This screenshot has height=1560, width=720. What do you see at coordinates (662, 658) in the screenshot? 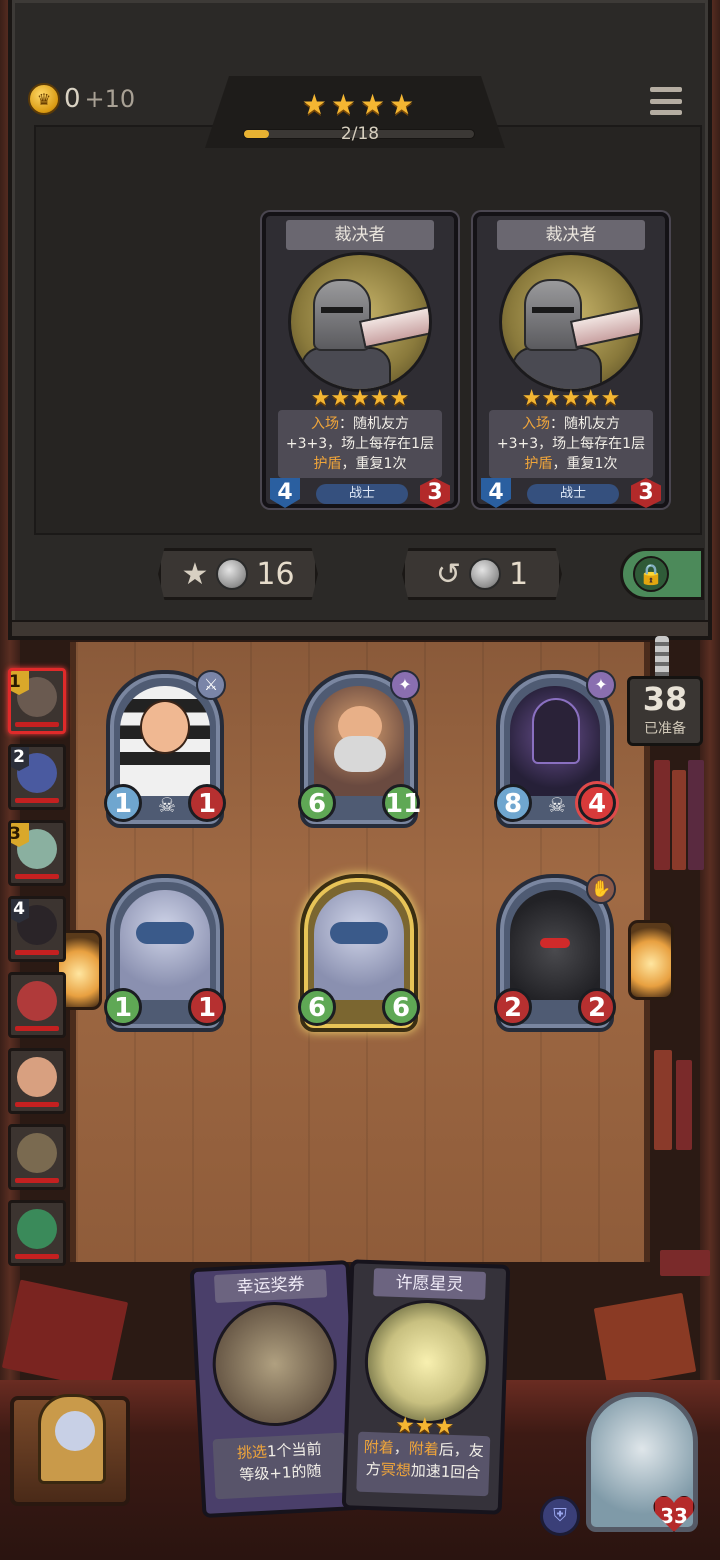
I see `chain-decor` at bounding box center [662, 658].